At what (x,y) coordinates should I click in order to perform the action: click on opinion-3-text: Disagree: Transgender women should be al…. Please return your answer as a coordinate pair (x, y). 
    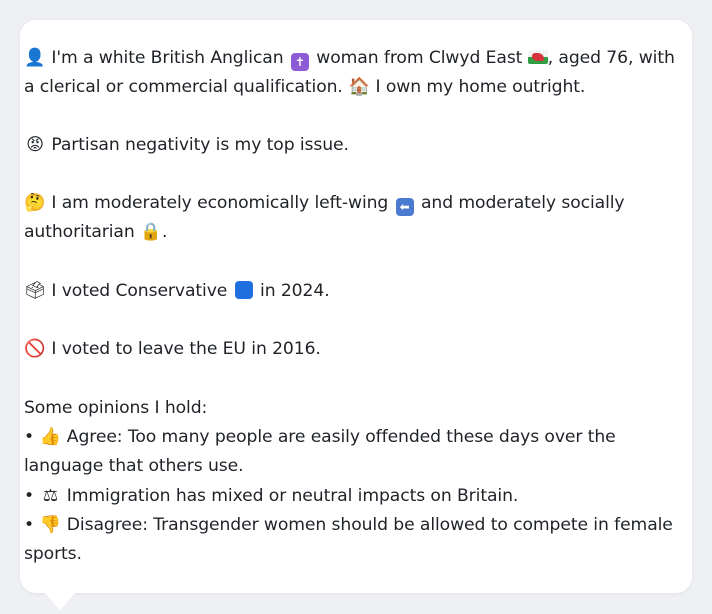
    Looking at the image, I should click on (369, 525).